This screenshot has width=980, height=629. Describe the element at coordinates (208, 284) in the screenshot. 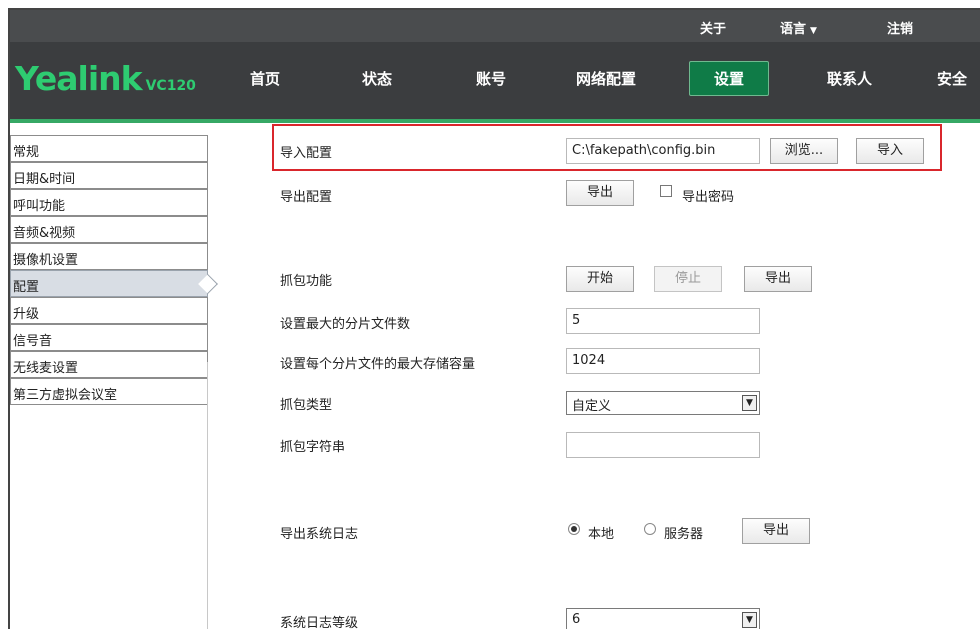

I see `active-pointer-icon` at that location.